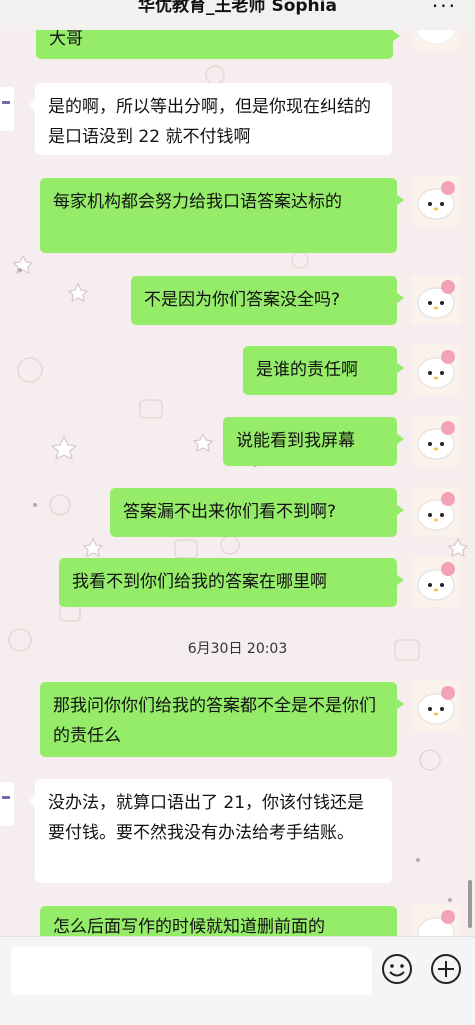  What do you see at coordinates (191, 971) in the screenshot?
I see `message-input` at bounding box center [191, 971].